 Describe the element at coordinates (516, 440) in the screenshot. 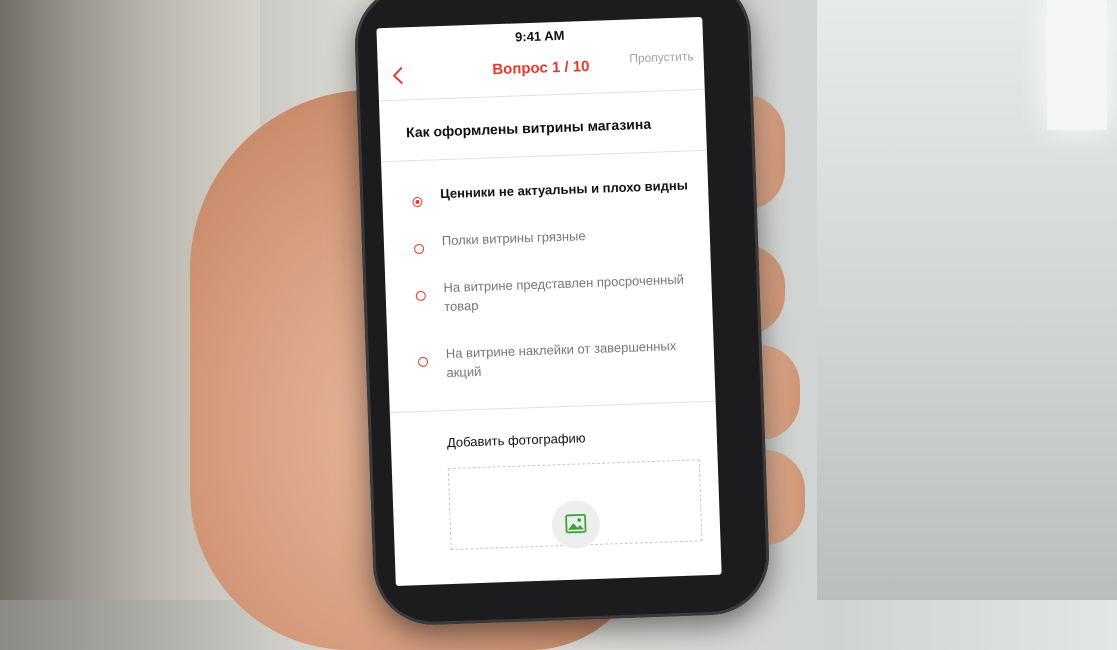

I see `photo-label: Добавить фотографию` at that location.